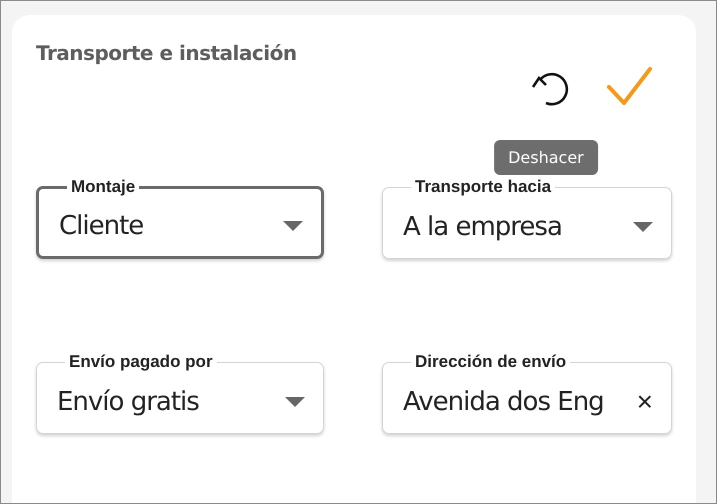 This screenshot has width=717, height=504. Describe the element at coordinates (128, 401) in the screenshot. I see `field-value: Envío gratis` at that location.